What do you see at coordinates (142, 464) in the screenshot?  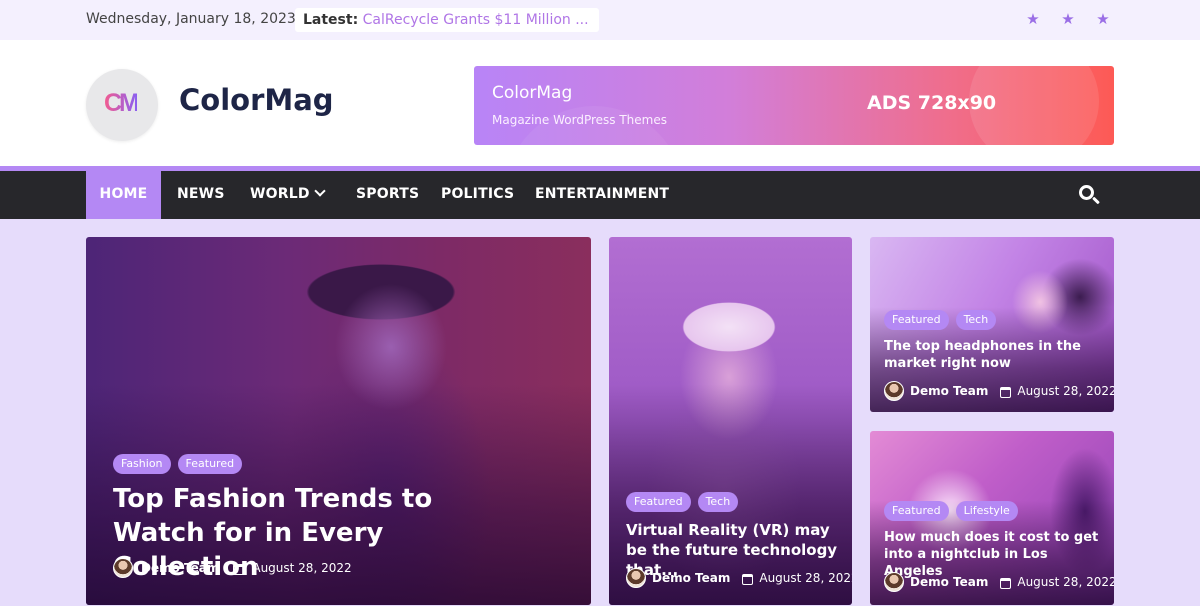 I see `category-badge: Fashion` at bounding box center [142, 464].